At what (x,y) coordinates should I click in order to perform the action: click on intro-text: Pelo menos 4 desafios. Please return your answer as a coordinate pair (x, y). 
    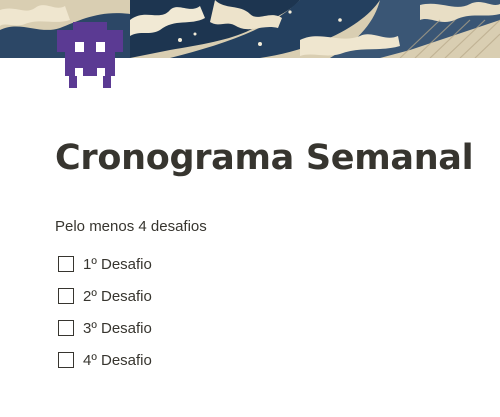
    Looking at the image, I should click on (131, 226).